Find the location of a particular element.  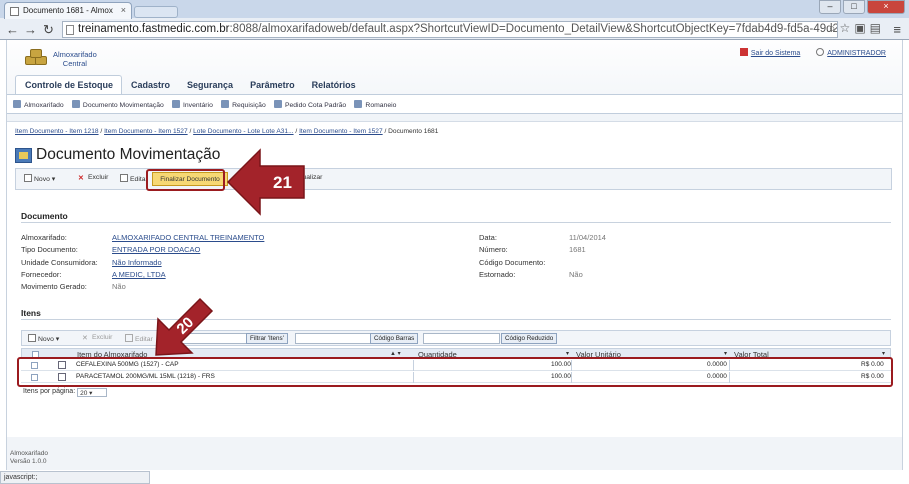

per-page-value: 20 is located at coordinates (84, 393).